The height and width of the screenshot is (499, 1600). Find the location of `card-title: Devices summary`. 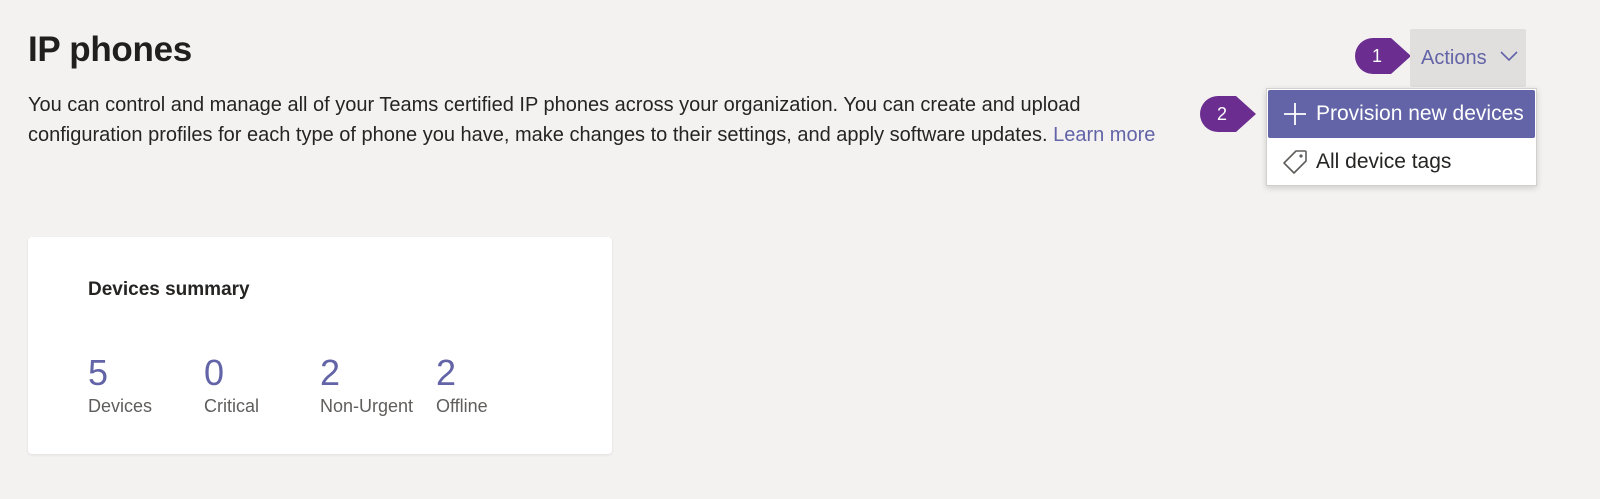

card-title: Devices summary is located at coordinates (169, 289).